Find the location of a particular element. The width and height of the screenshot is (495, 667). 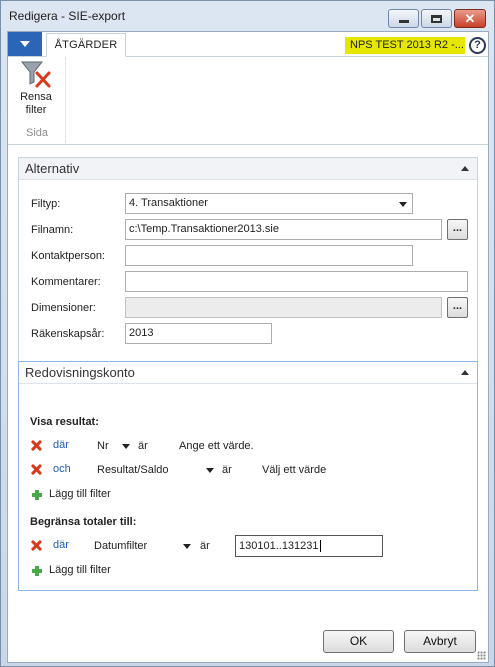

kommentarer-field is located at coordinates (296, 281).